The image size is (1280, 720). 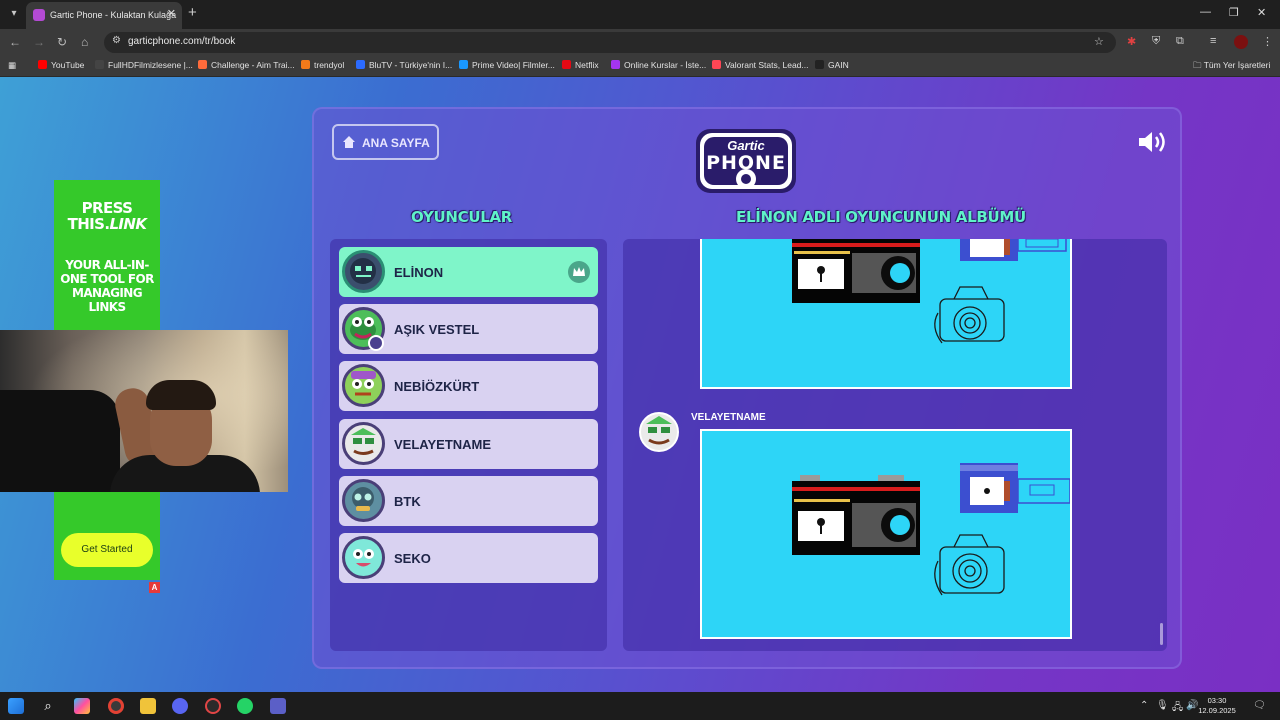 I want to click on ad-choices-badge: A, so click(x=154, y=587).